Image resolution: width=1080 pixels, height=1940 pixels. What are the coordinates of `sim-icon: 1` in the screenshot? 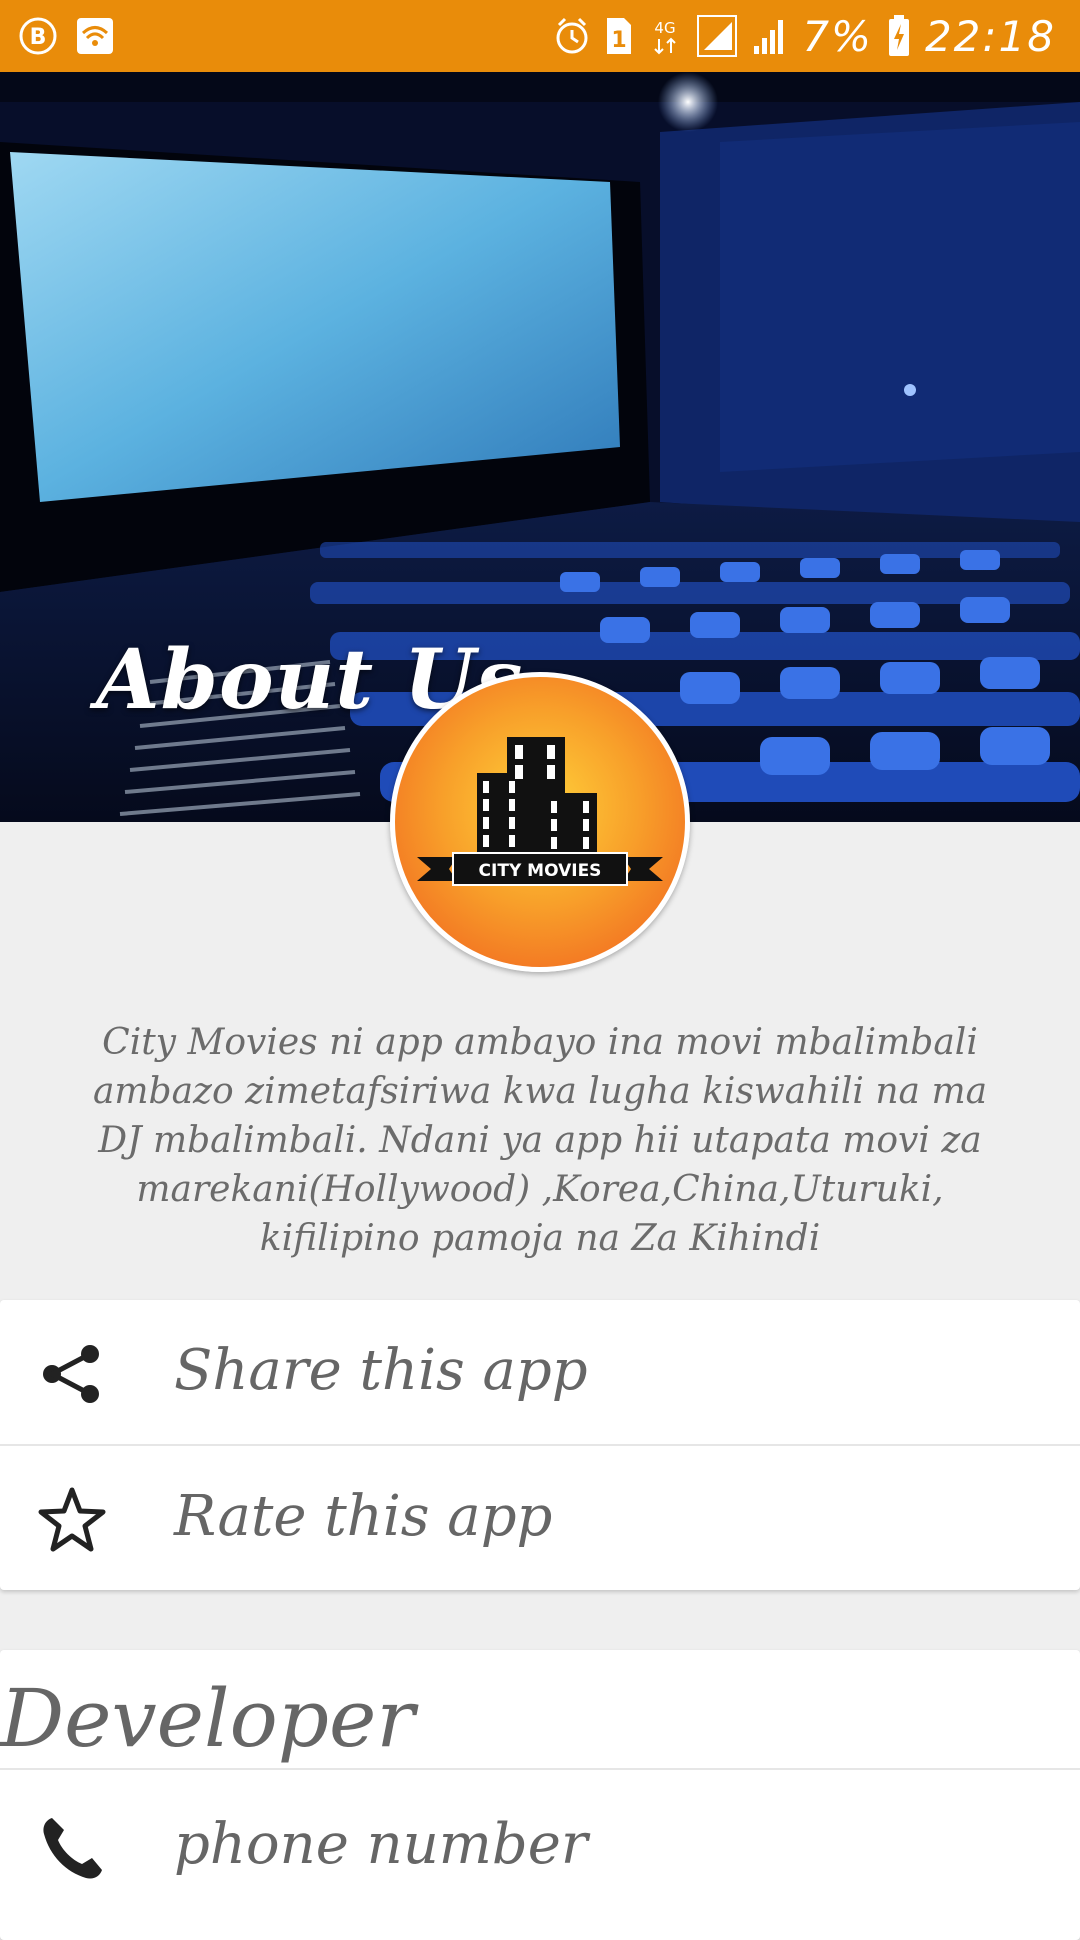 It's located at (619, 36).